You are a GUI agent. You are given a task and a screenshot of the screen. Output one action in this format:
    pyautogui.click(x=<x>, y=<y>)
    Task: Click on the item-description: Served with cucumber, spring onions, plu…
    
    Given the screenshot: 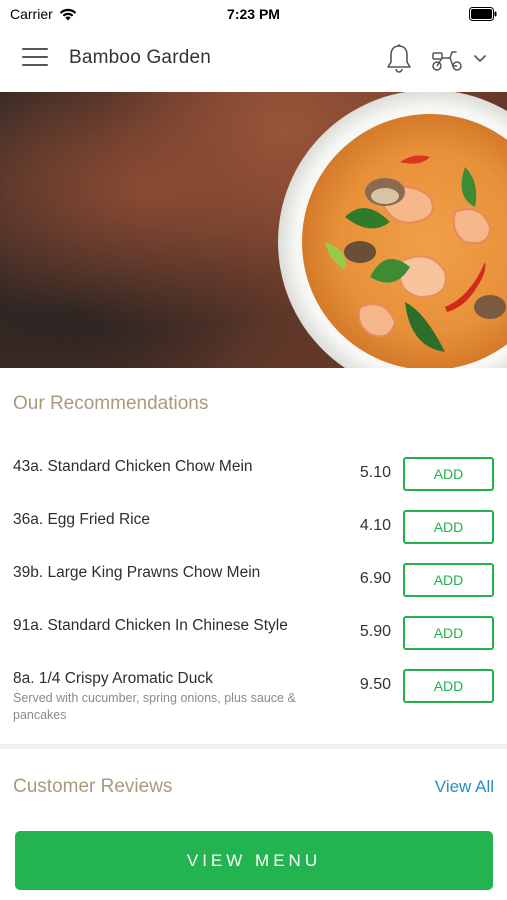 What is the action you would take?
    pyautogui.click(x=154, y=706)
    